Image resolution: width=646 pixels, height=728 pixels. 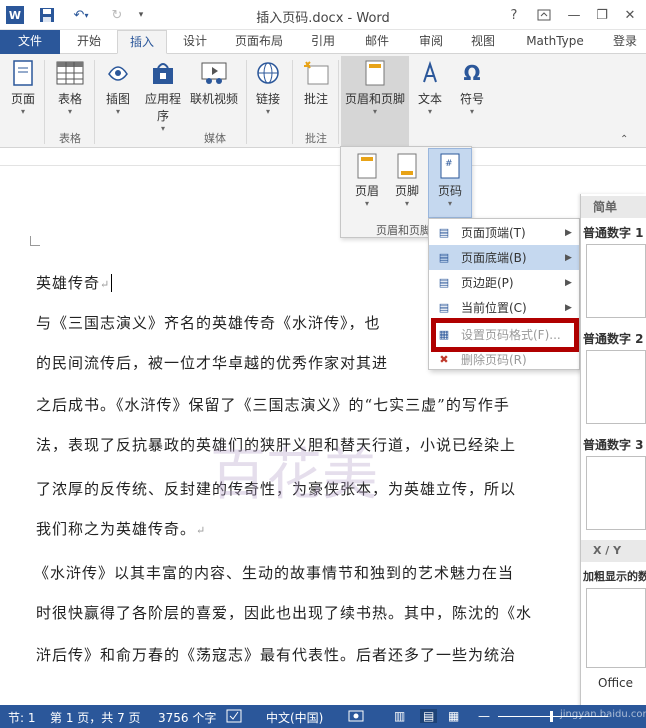 What do you see at coordinates (444, 282) in the screenshot?
I see `page-margin-icon: ▤` at bounding box center [444, 282].